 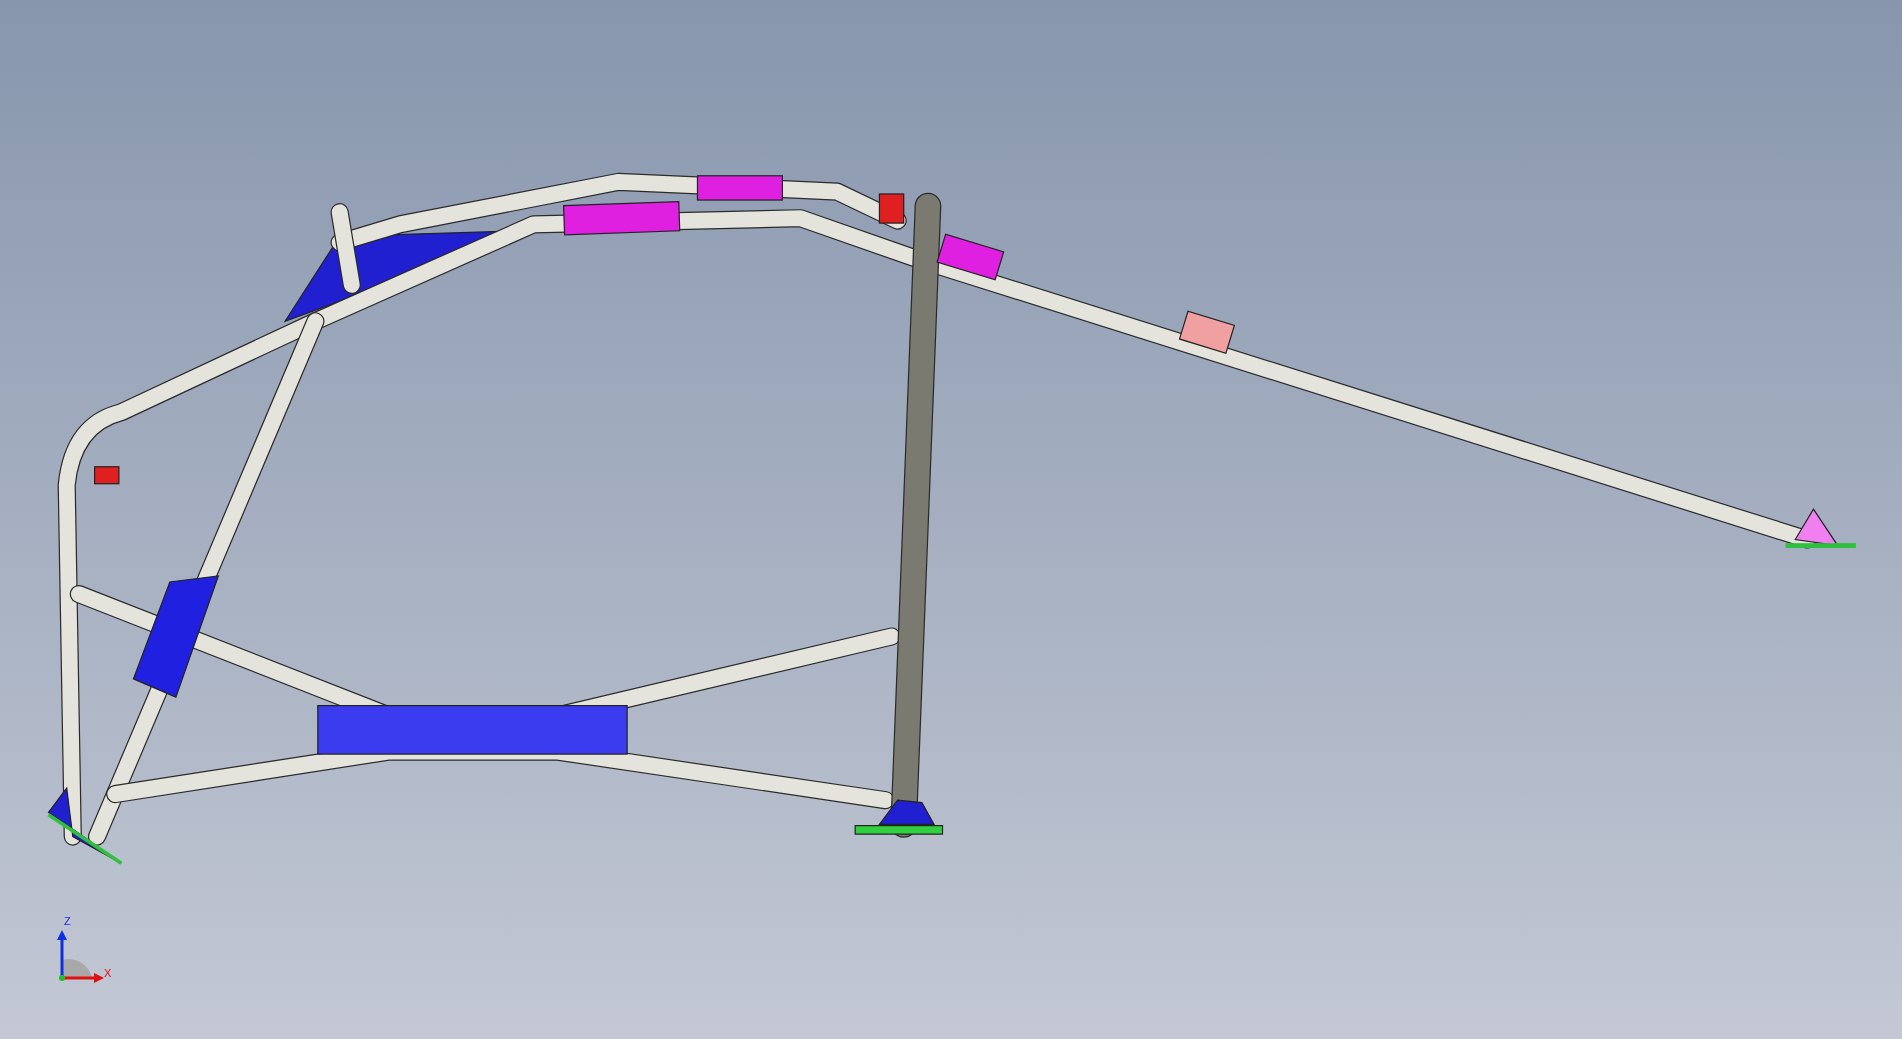 I want to click on axis-triad-icon, so click(x=81, y=957).